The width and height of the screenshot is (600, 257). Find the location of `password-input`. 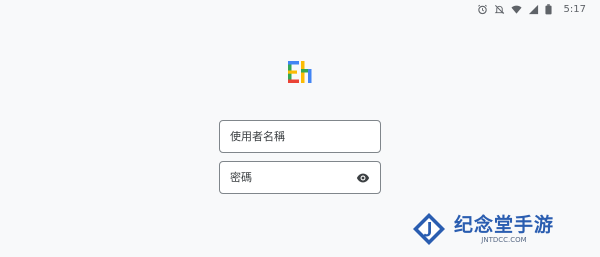

password-input is located at coordinates (293, 177).